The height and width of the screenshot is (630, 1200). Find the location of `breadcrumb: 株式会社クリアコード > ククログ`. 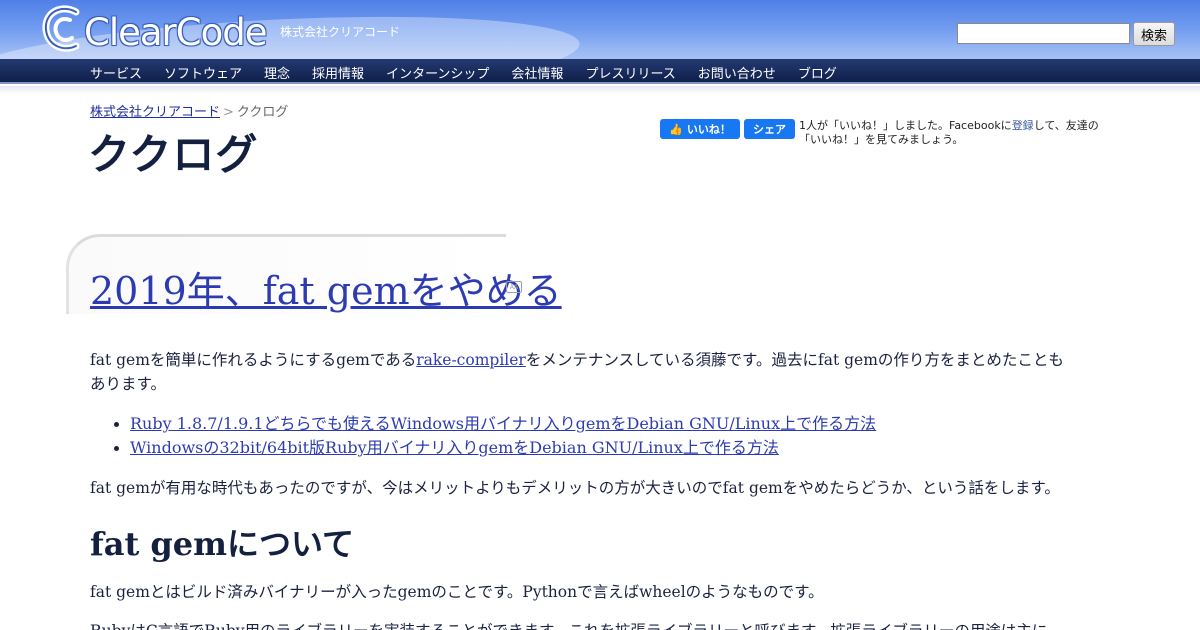

breadcrumb: 株式会社クリアコード > ククログ is located at coordinates (189, 110).